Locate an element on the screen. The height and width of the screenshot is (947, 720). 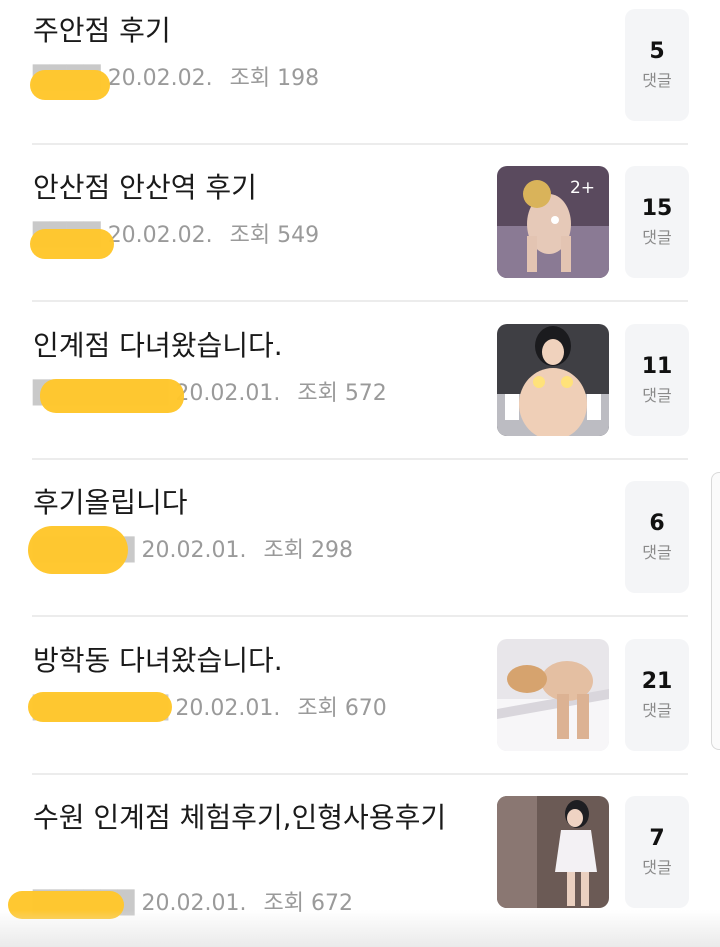
views-count: 198 is located at coordinates (298, 78).